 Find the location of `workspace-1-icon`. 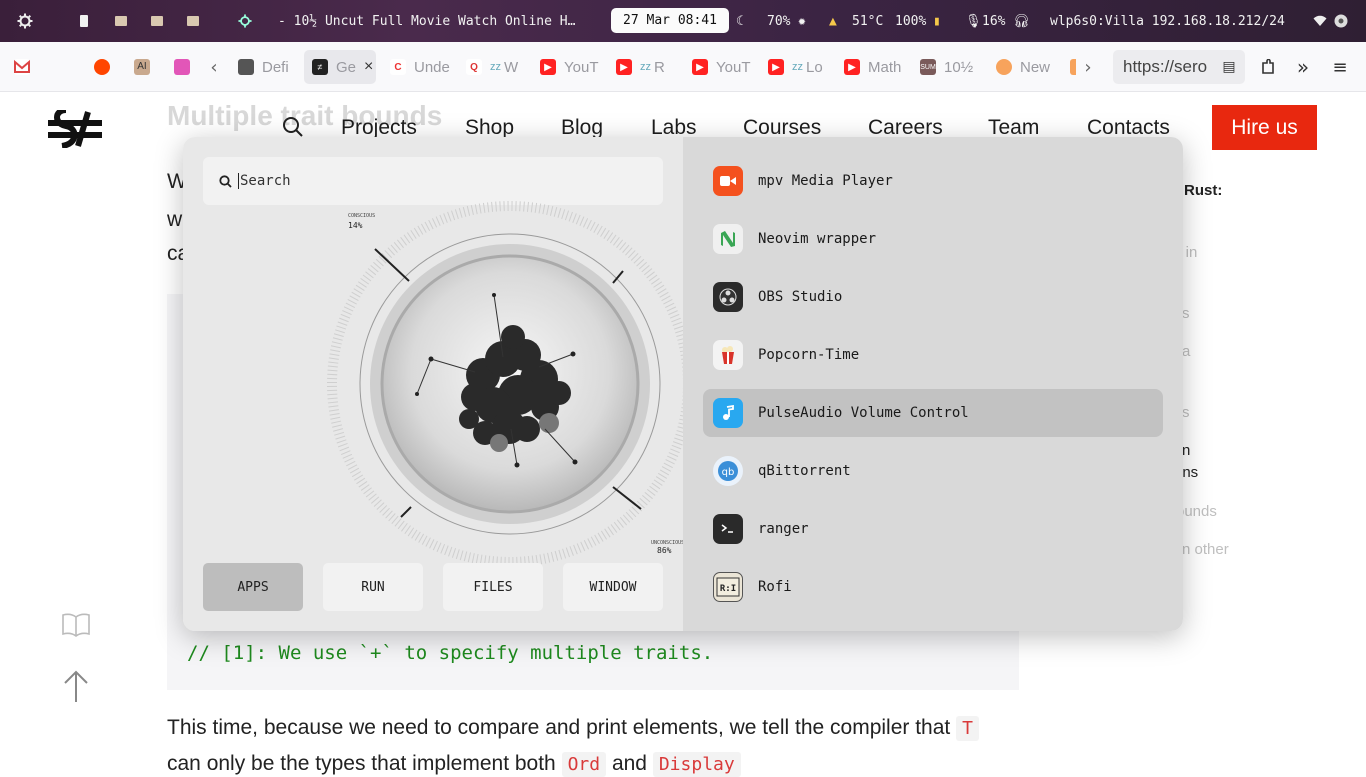

workspace-1-icon is located at coordinates (84, 21).